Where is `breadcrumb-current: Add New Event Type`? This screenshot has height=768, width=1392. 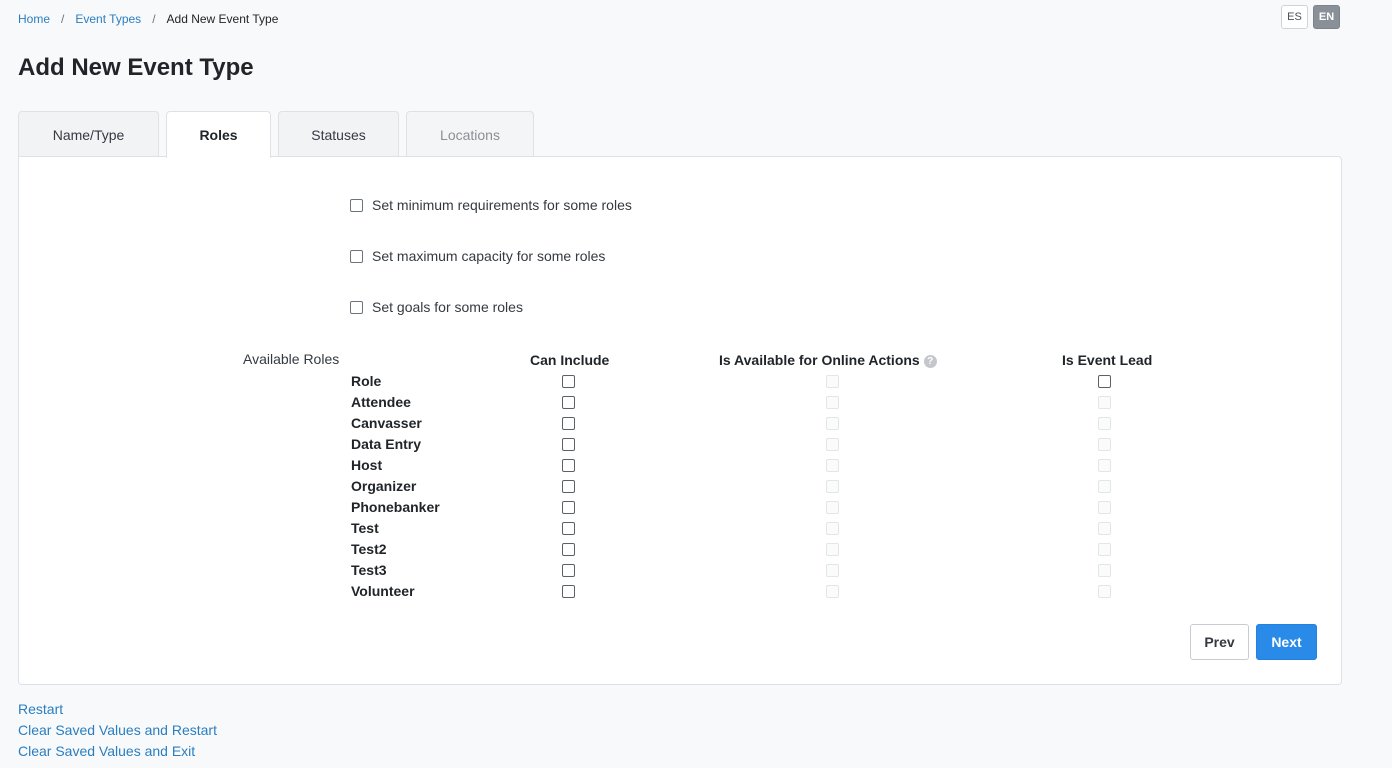
breadcrumb-current: Add New Event Type is located at coordinates (222, 19).